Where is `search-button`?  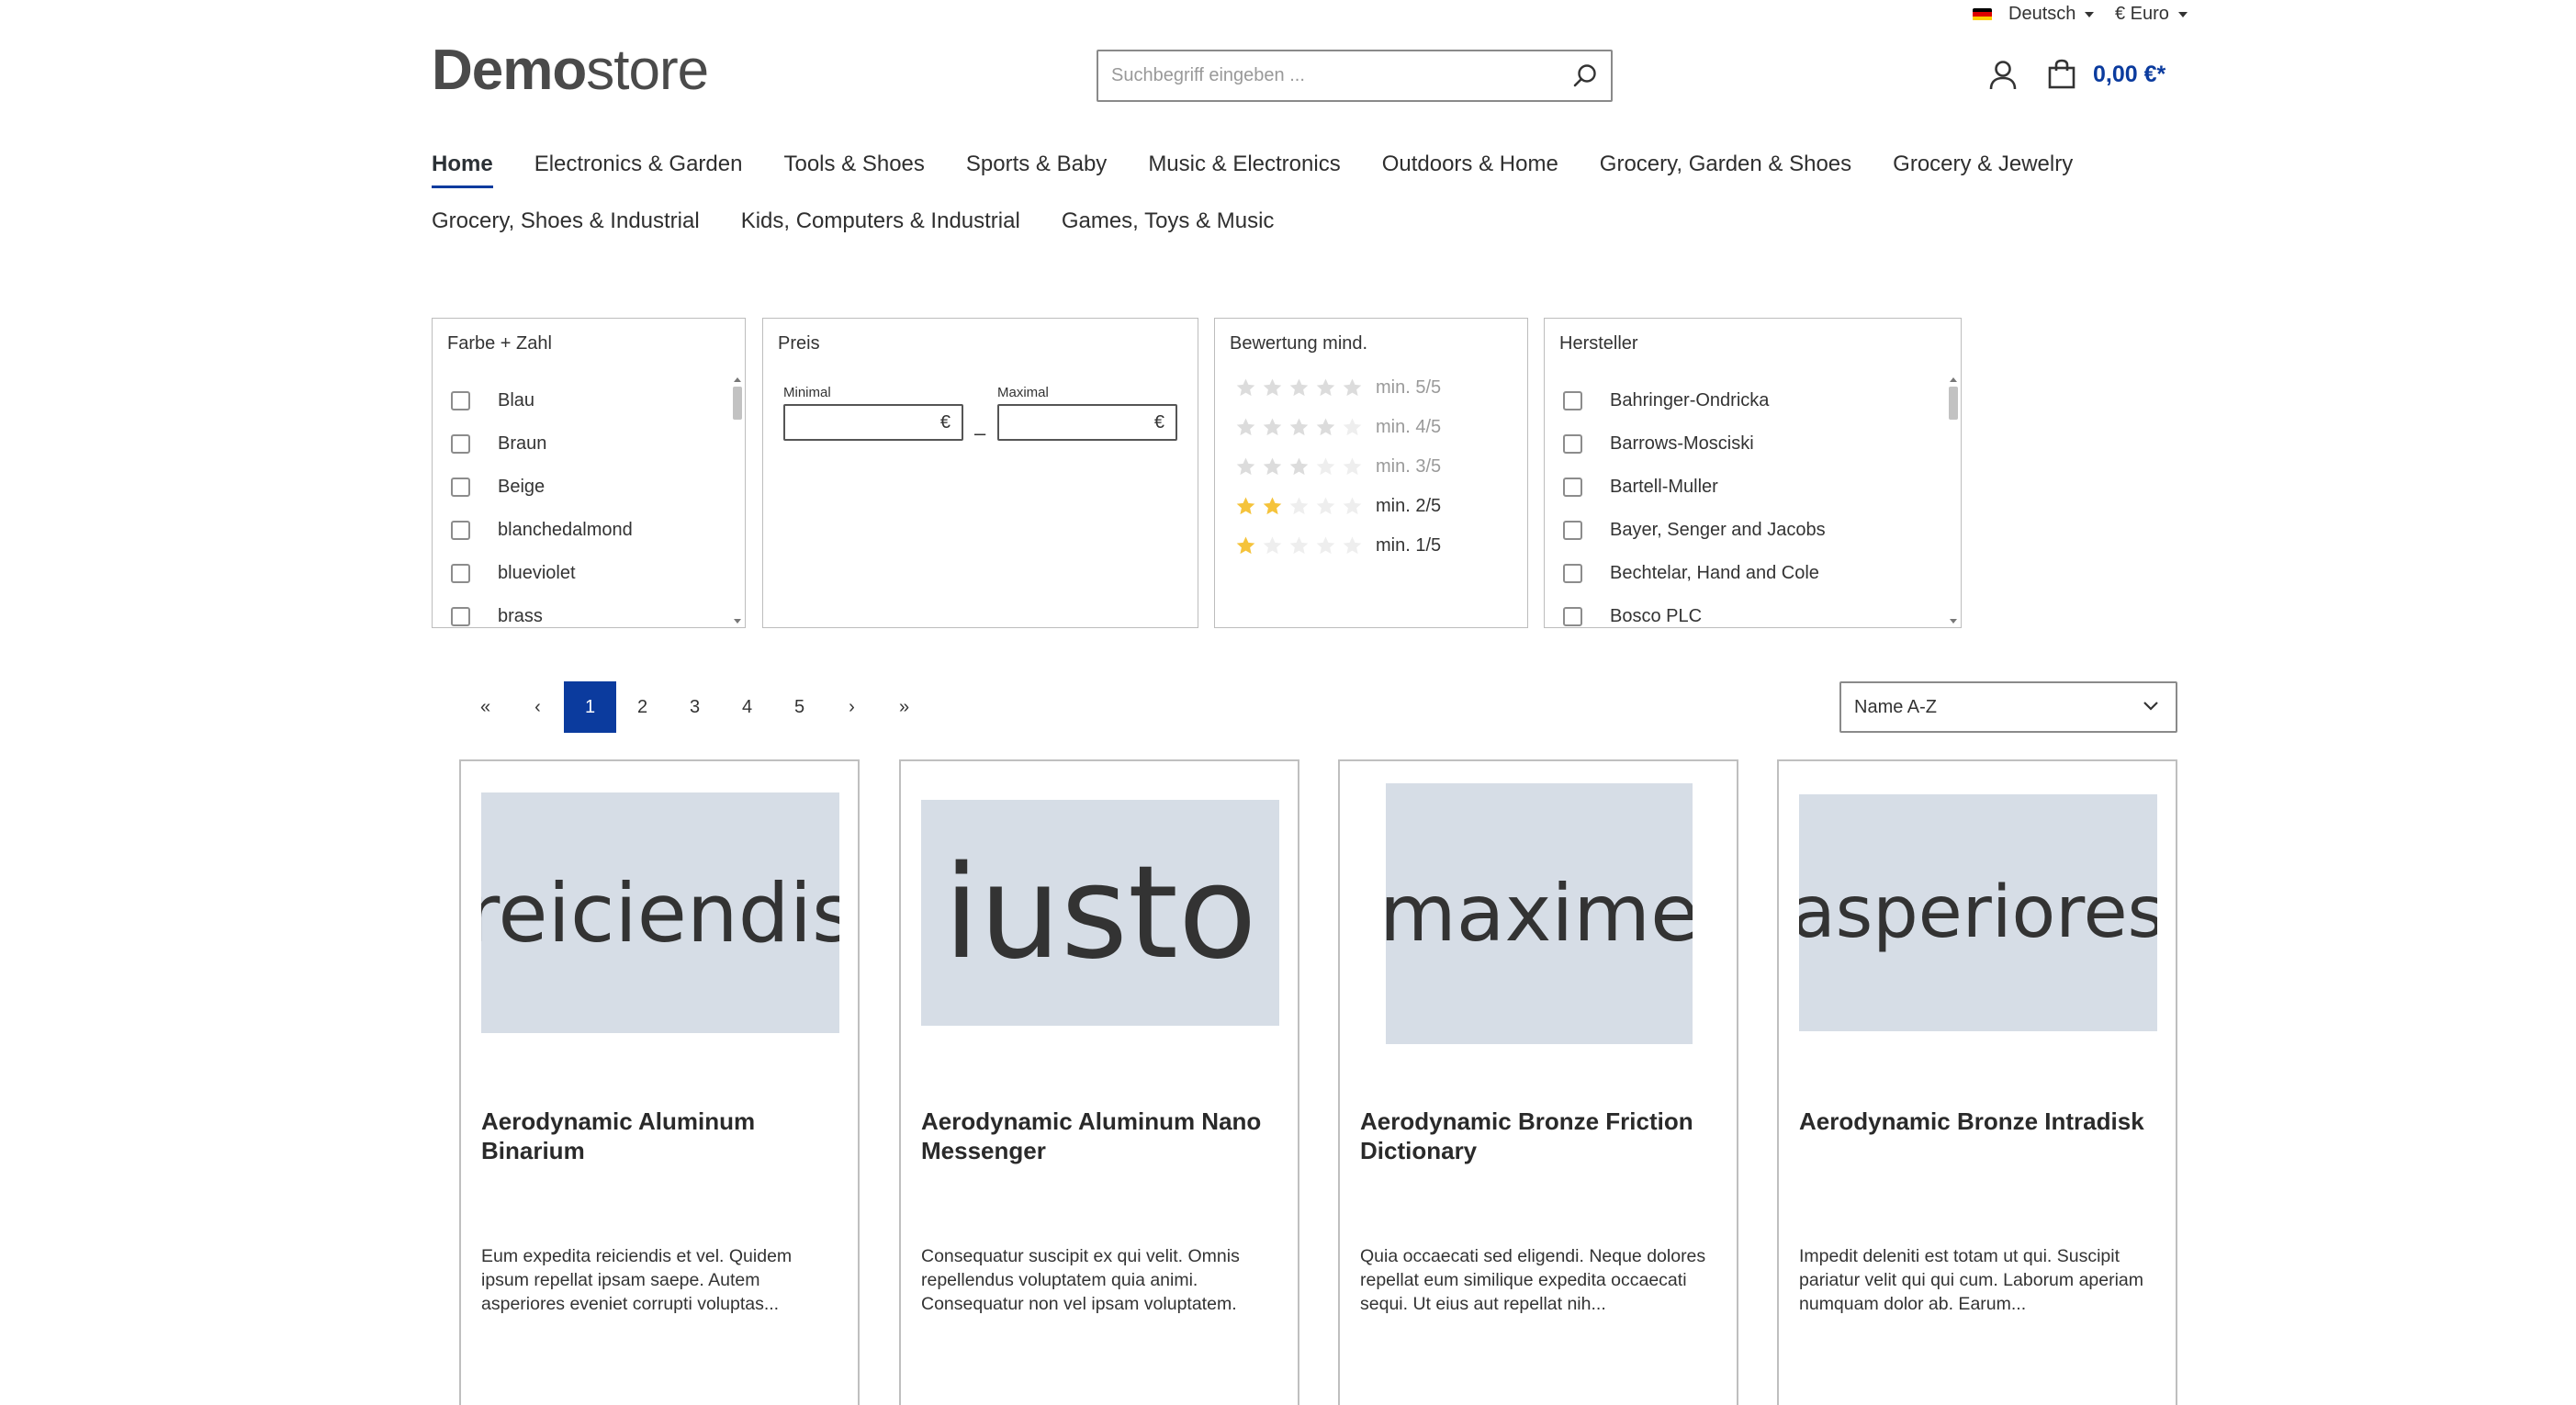 search-button is located at coordinates (1585, 75).